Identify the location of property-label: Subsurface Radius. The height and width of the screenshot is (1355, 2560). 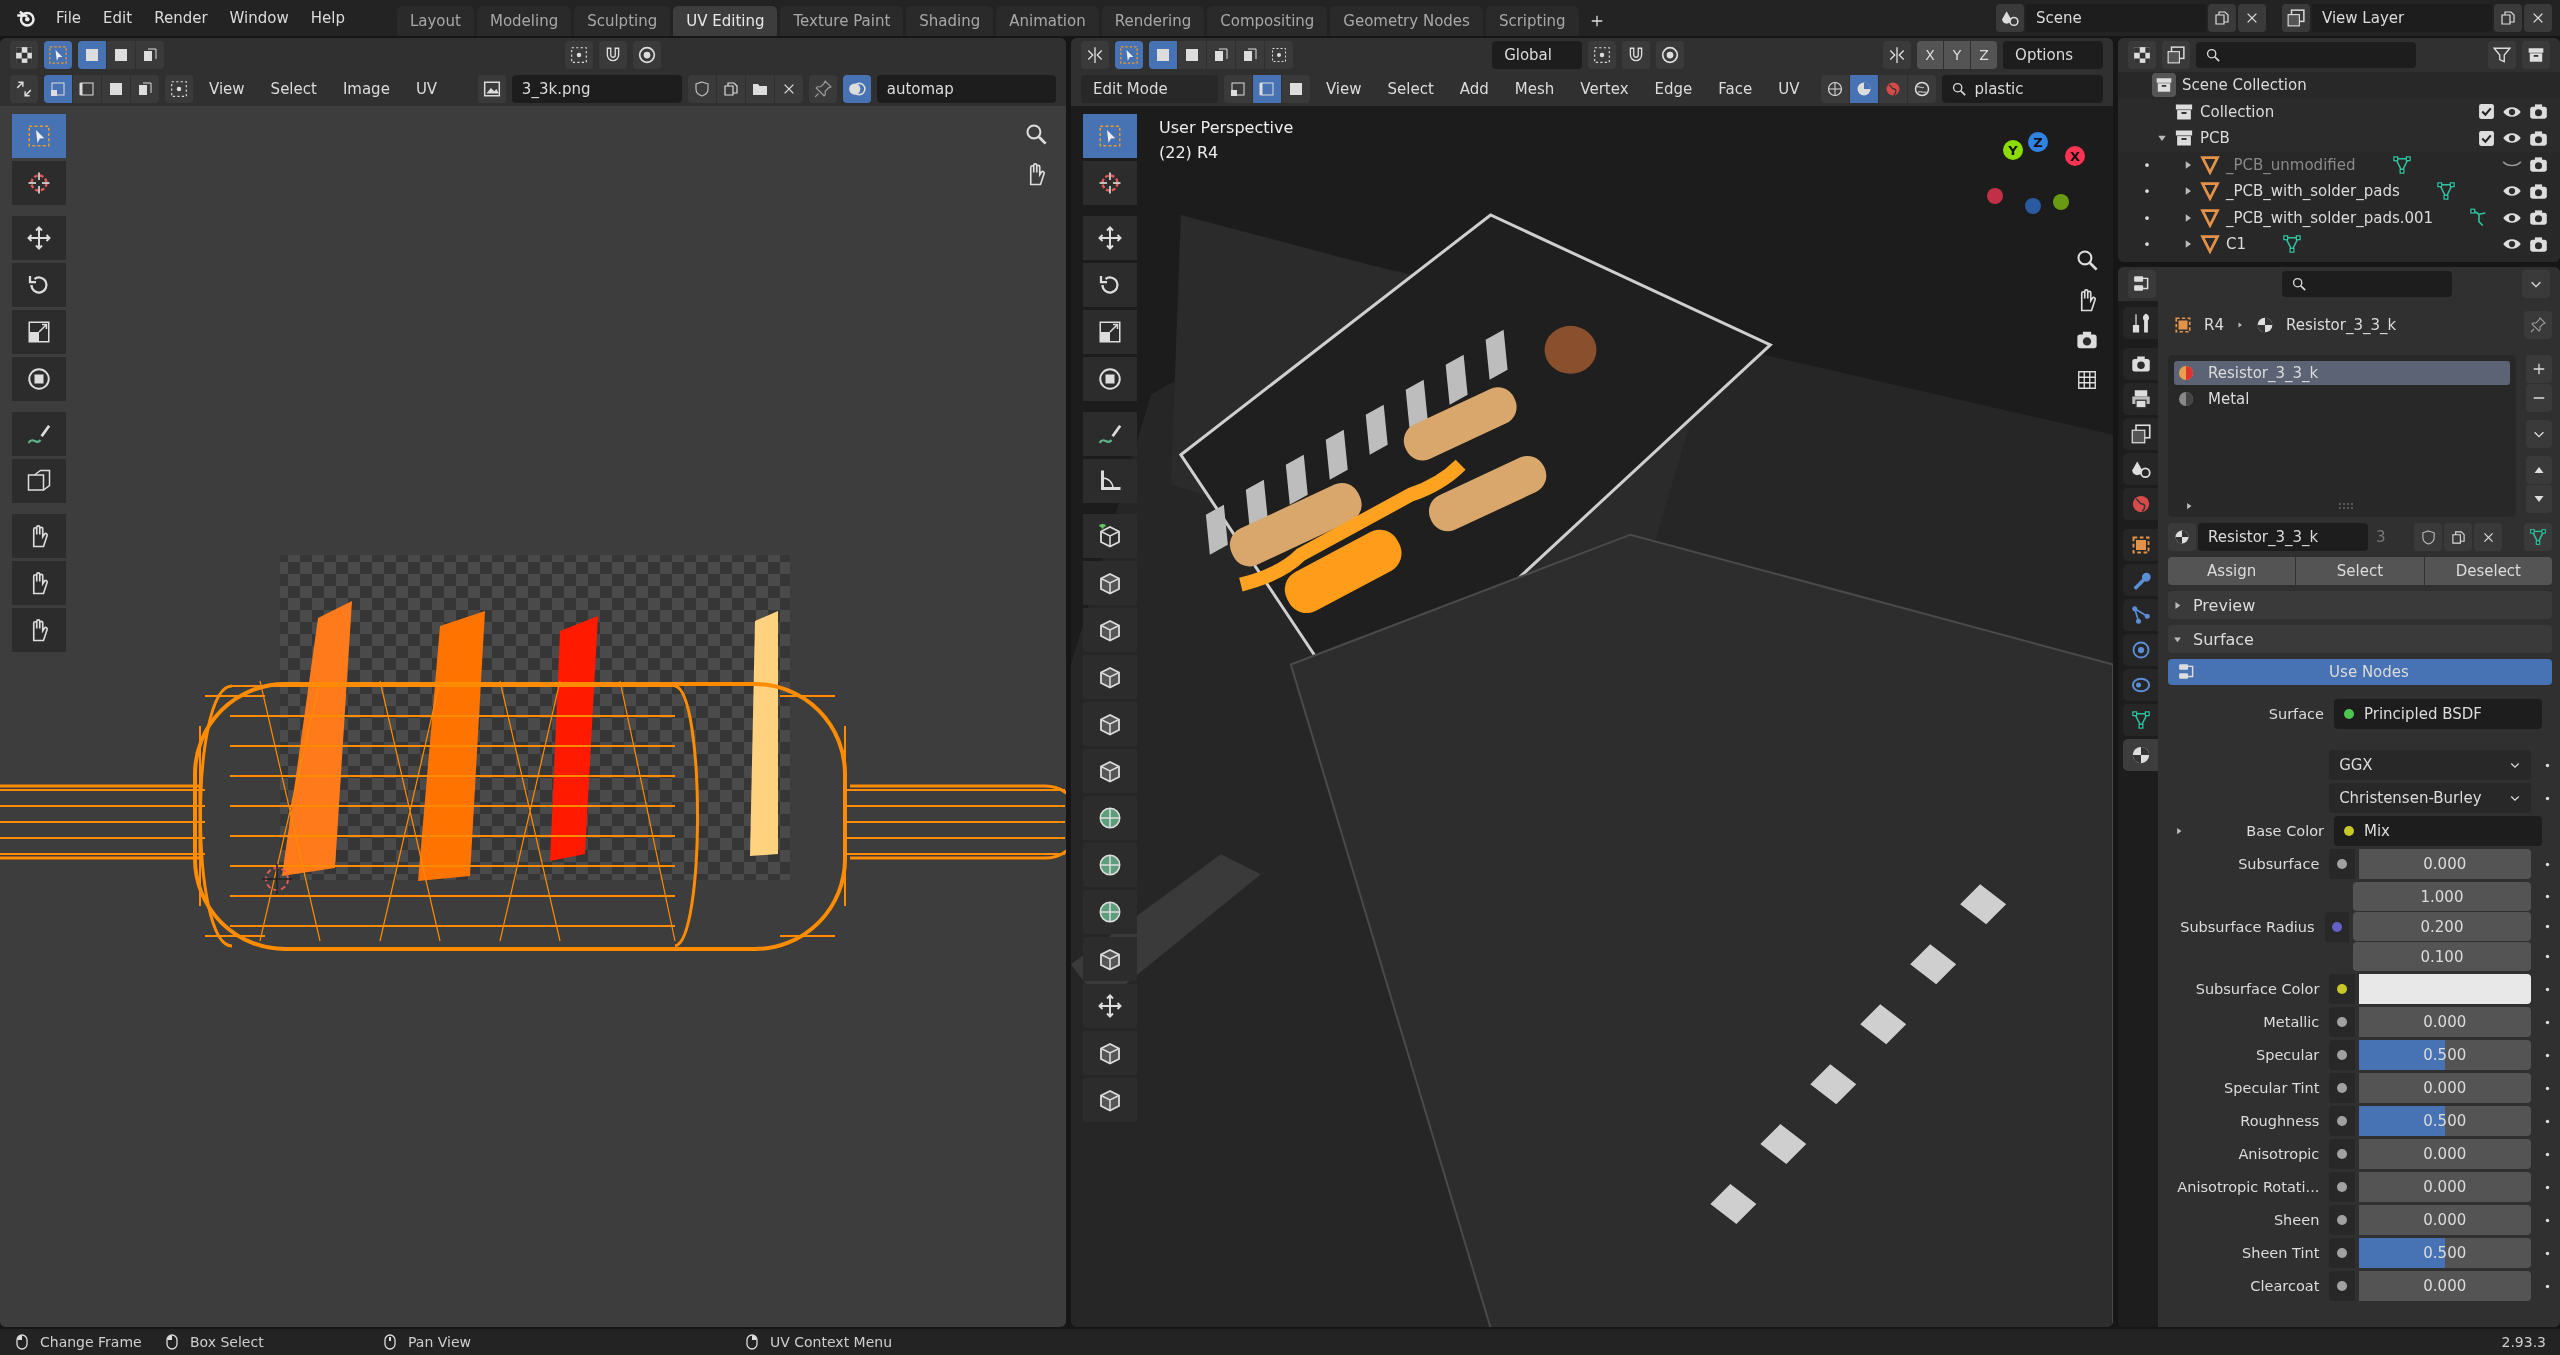
(2247, 926).